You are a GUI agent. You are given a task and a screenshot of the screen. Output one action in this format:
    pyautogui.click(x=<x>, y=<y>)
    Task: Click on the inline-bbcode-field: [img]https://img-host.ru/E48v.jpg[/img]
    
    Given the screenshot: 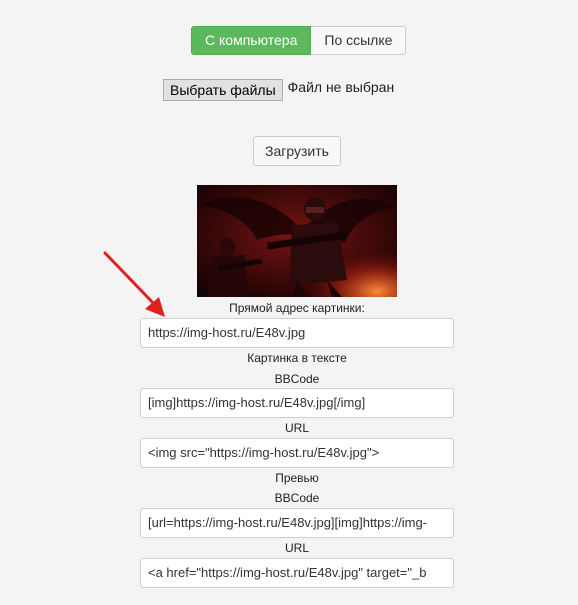 What is the action you would take?
    pyautogui.click(x=297, y=403)
    